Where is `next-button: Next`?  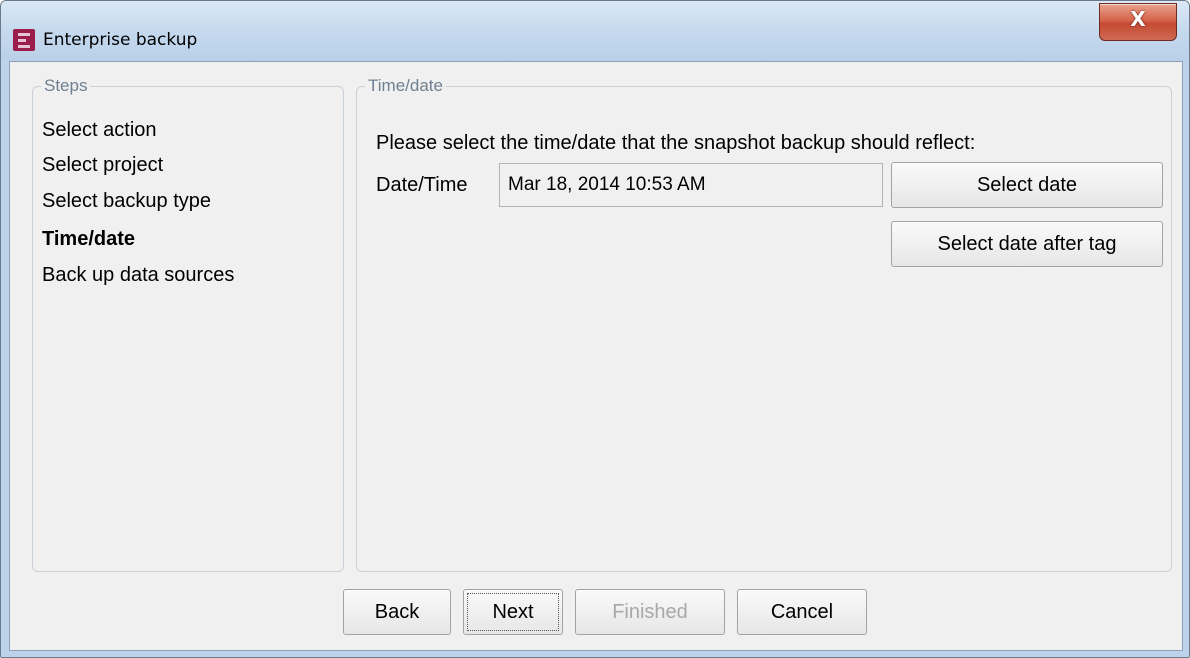 next-button: Next is located at coordinates (513, 612).